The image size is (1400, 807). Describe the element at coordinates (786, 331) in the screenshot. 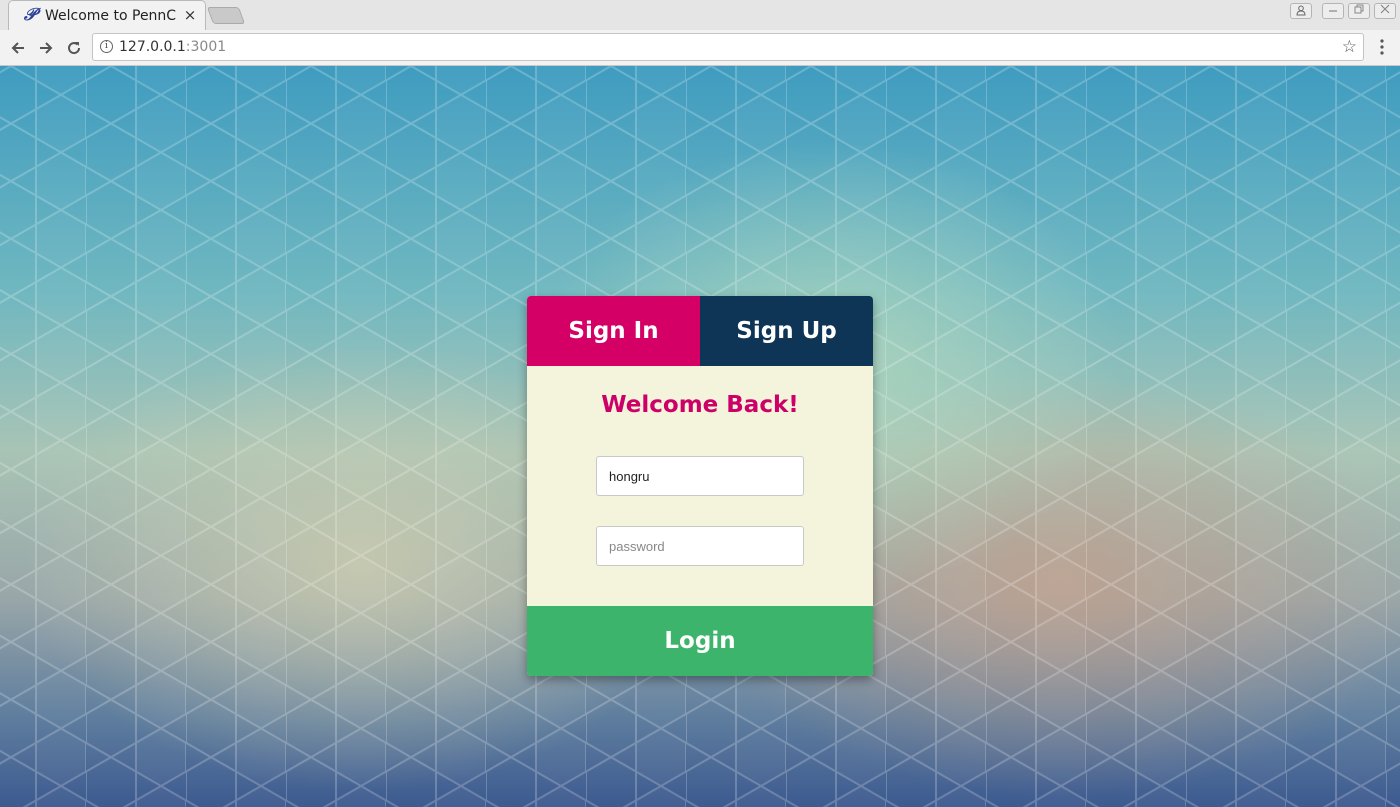

I see `tab-sign-up: Sign Up` at that location.